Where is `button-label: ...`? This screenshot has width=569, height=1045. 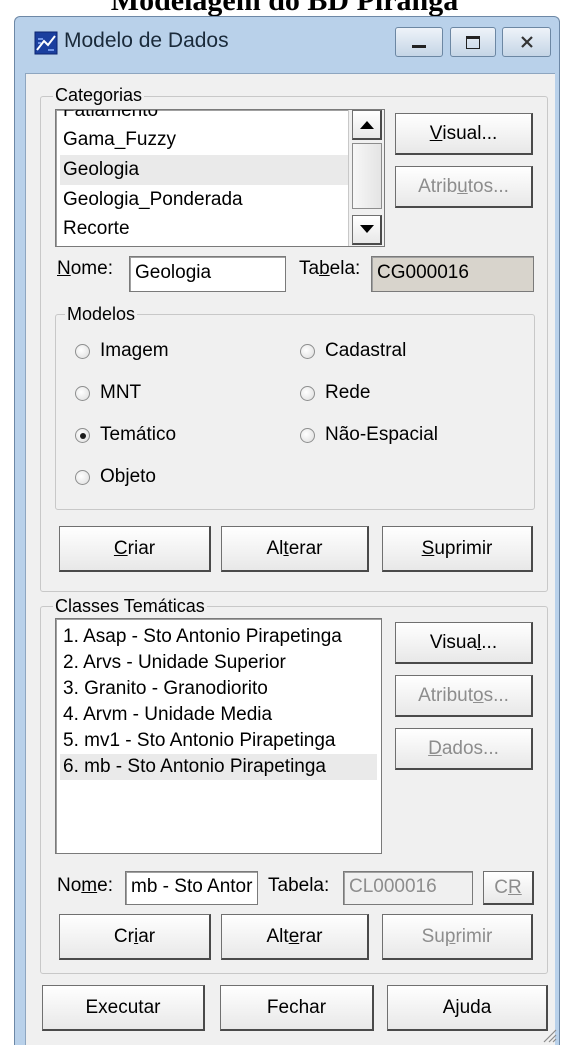
button-label: ... is located at coordinates (489, 642).